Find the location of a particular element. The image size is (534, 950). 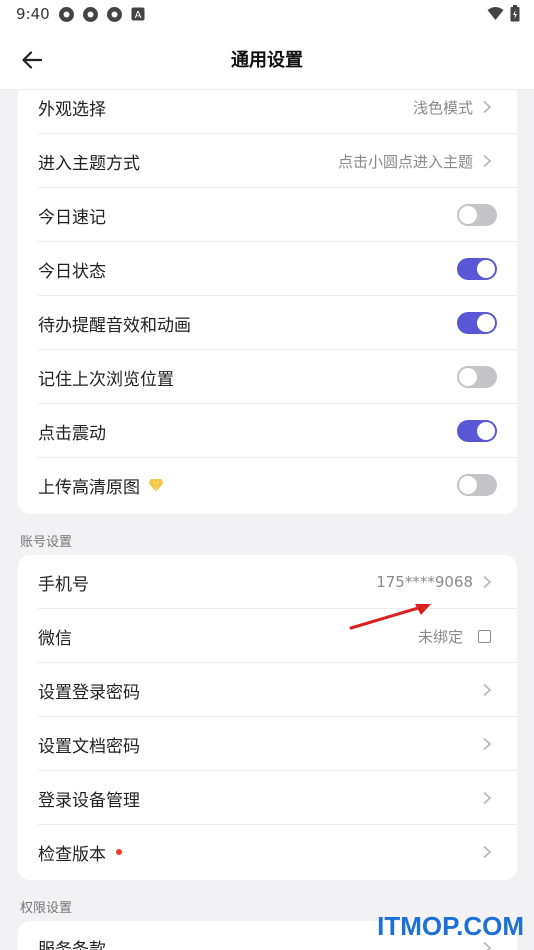

row-label: 今日状态 is located at coordinates (72, 271).